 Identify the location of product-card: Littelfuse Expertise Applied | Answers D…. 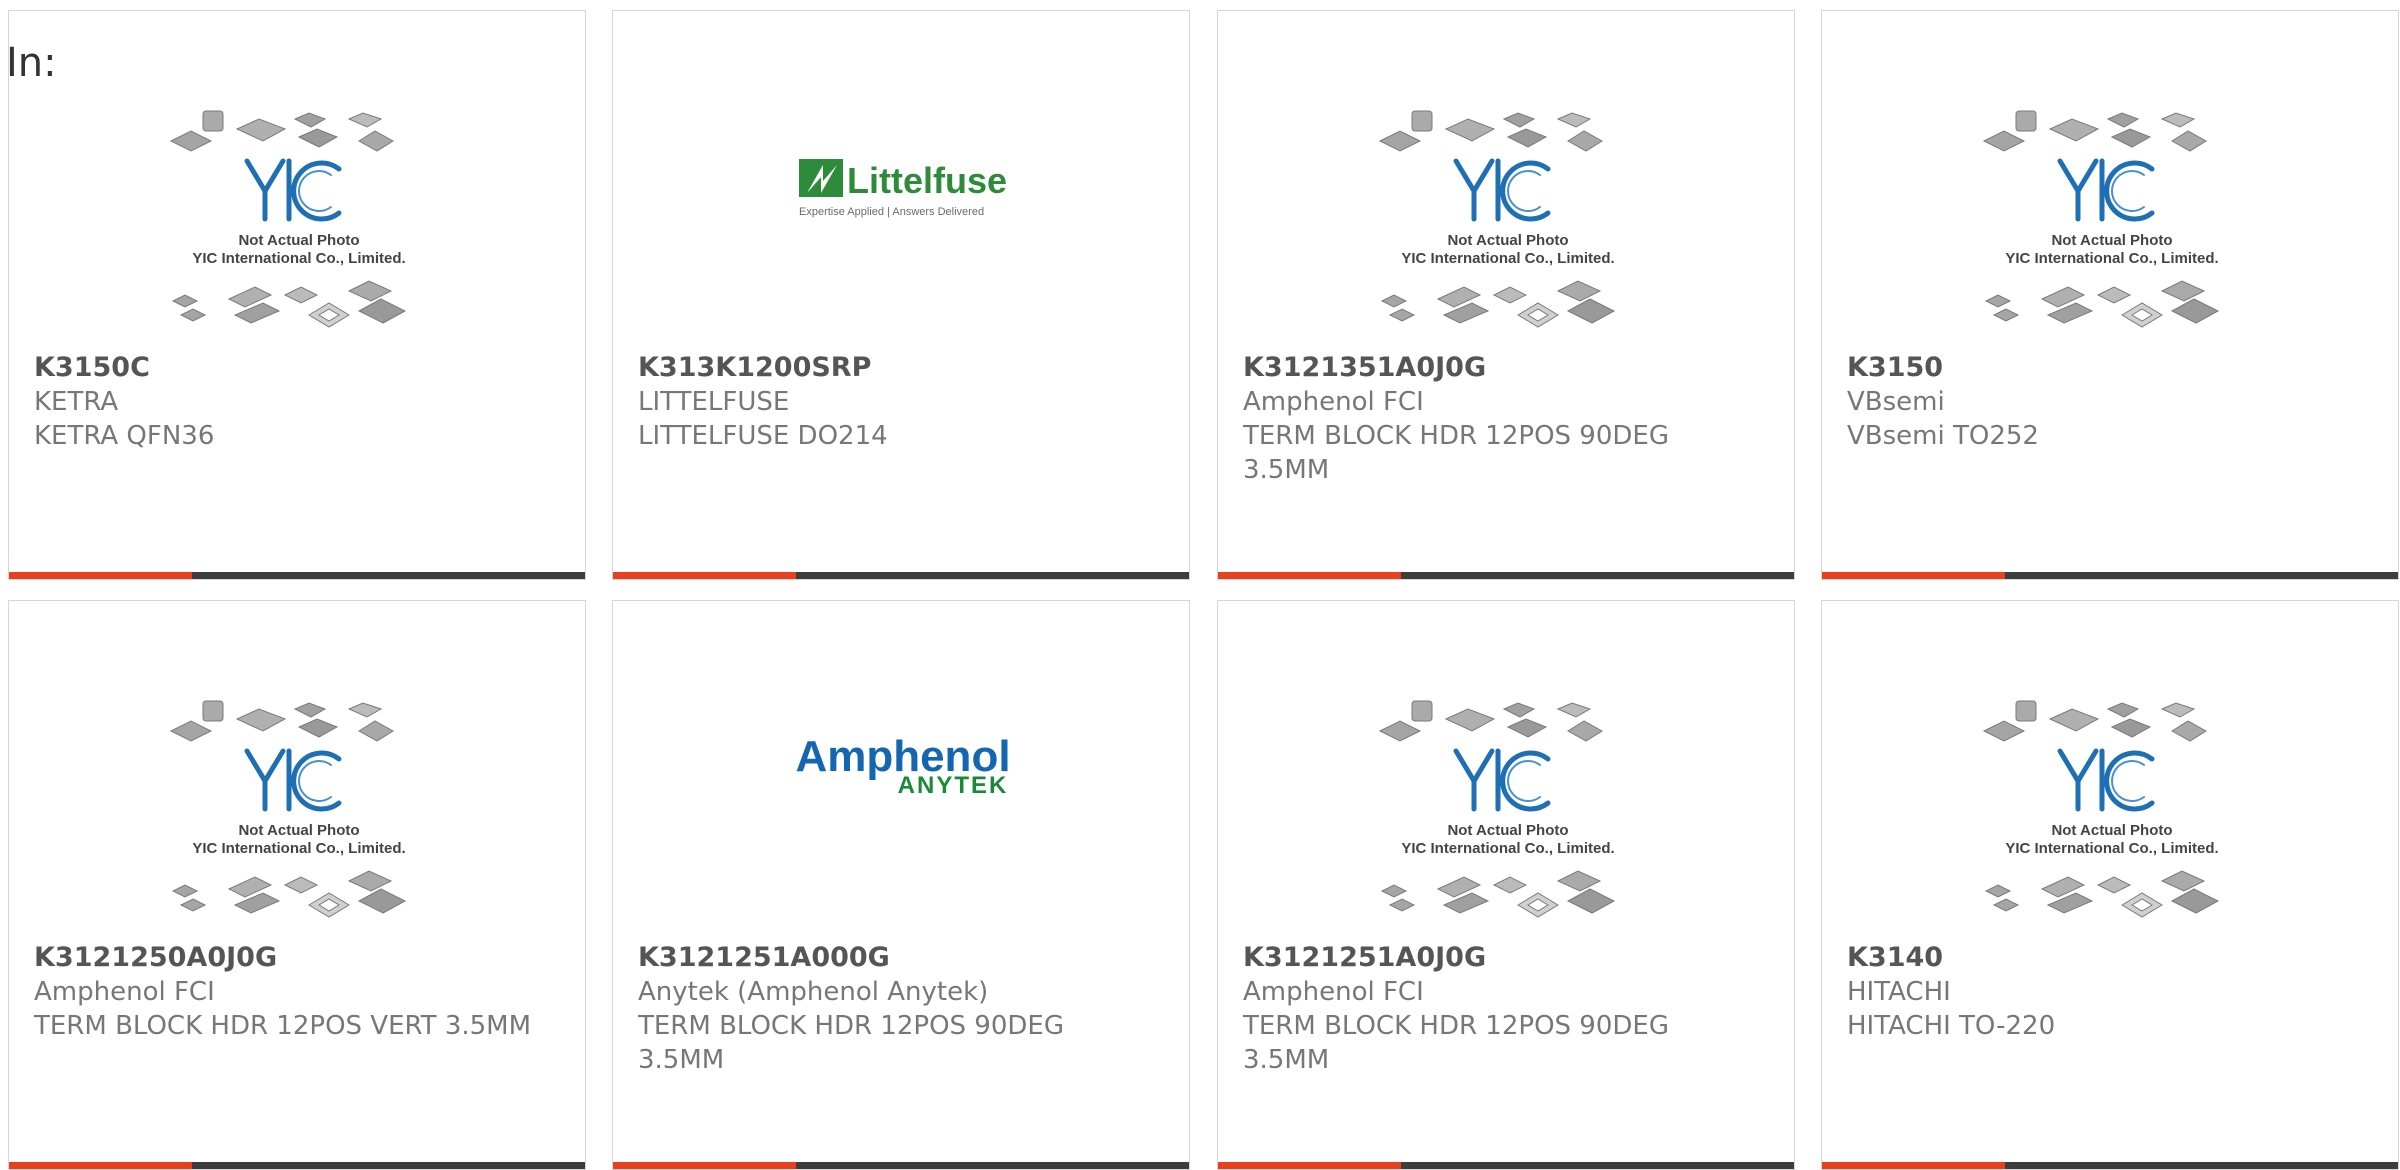
(901, 295).